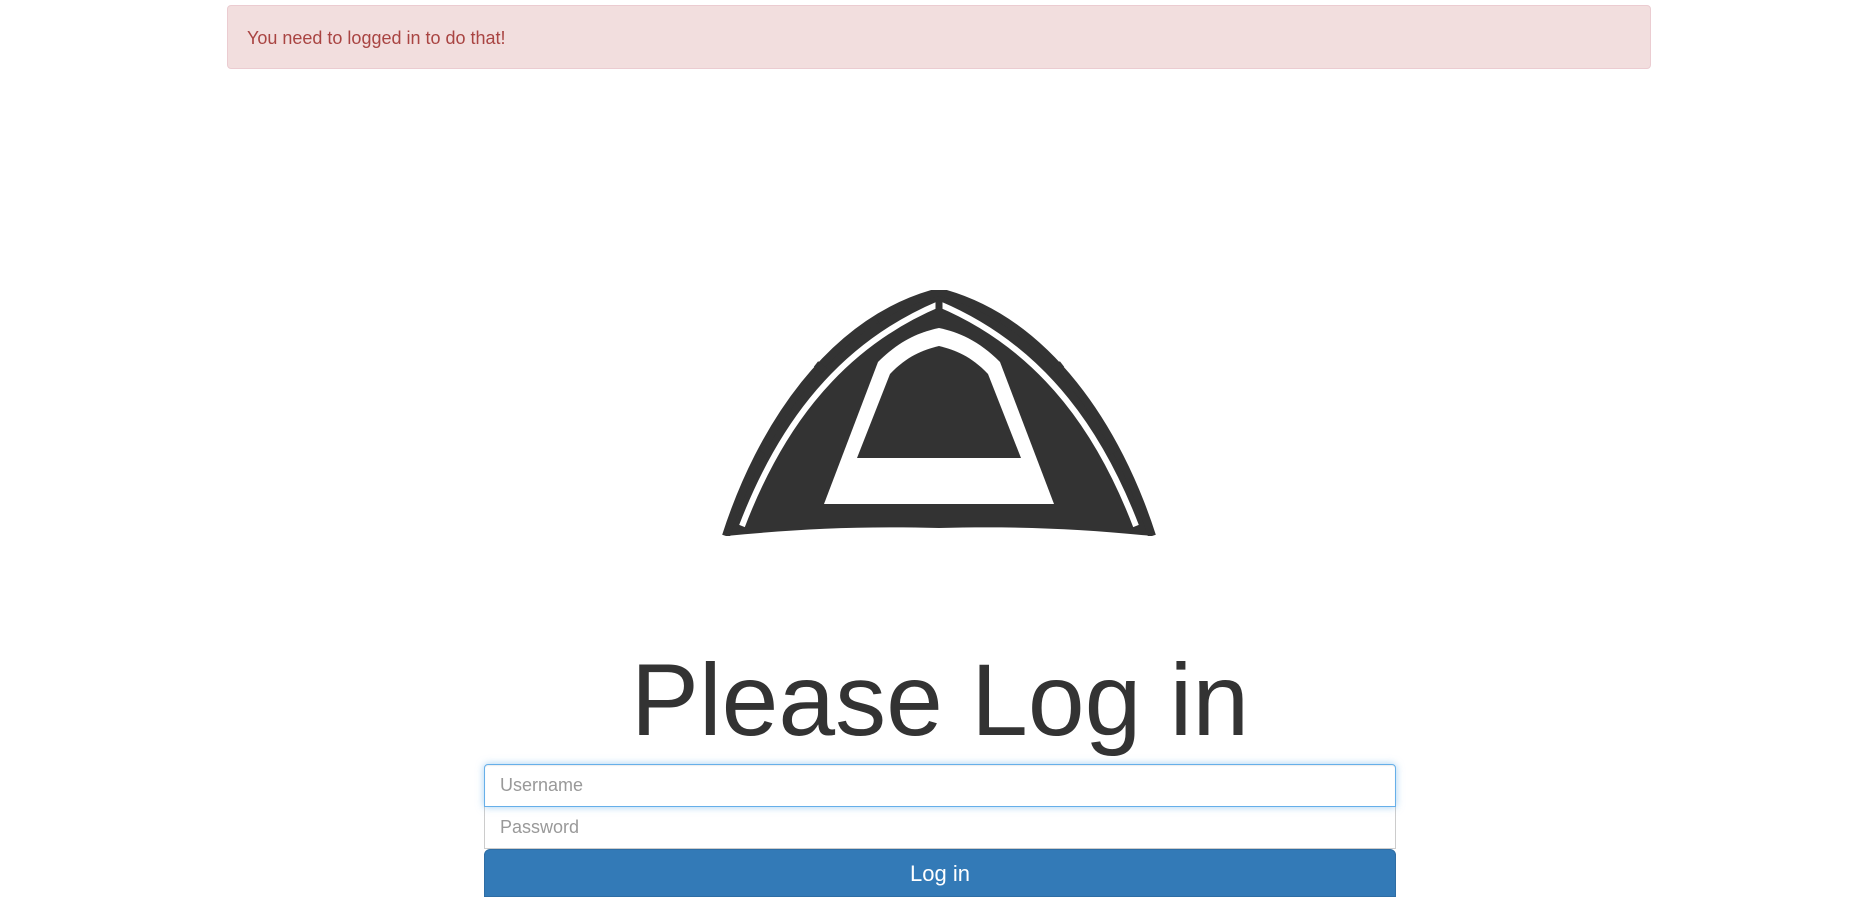  I want to click on login-form: Log in, so click(940, 830).